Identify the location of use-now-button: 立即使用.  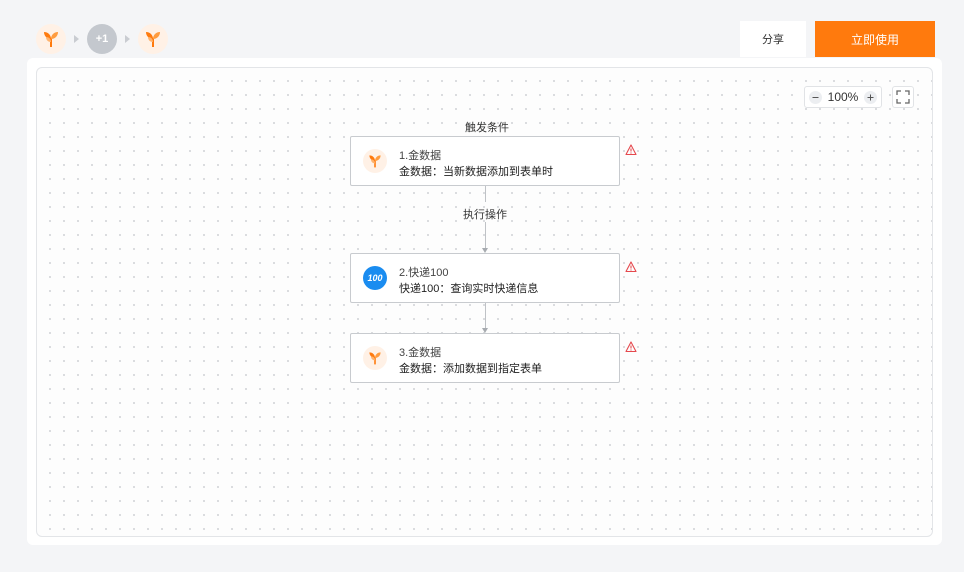
(875, 39).